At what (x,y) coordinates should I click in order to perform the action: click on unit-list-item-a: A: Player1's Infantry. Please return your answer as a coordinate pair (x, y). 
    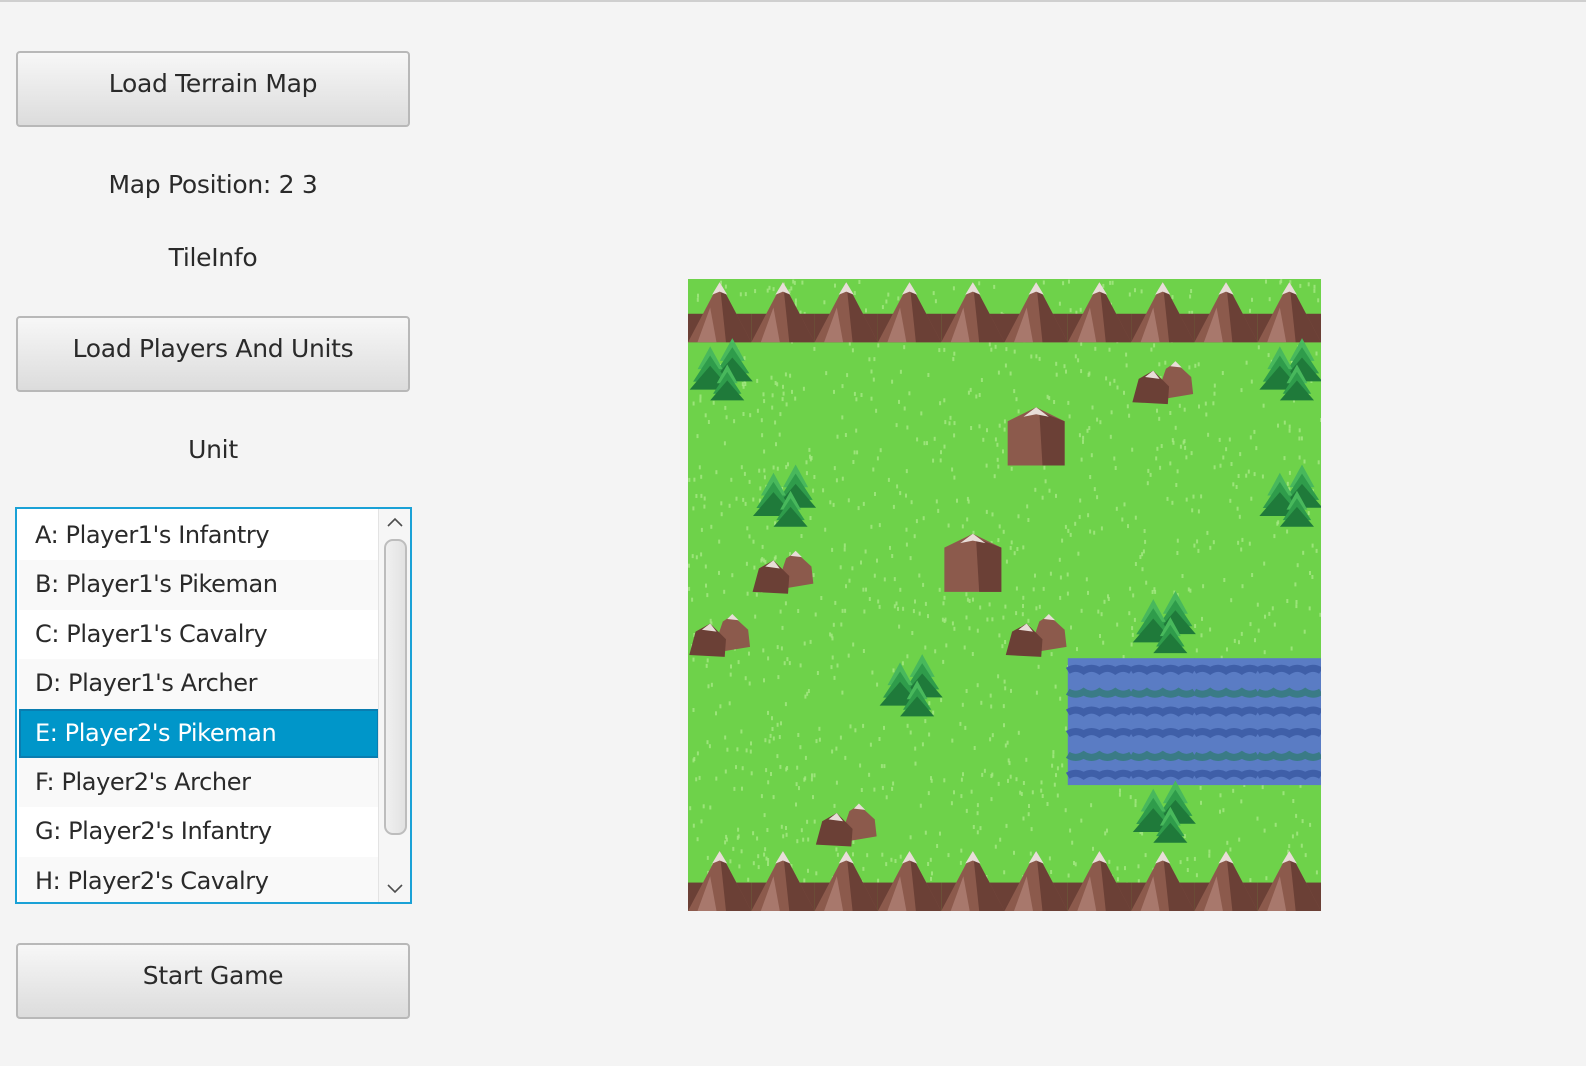
    Looking at the image, I should click on (199, 536).